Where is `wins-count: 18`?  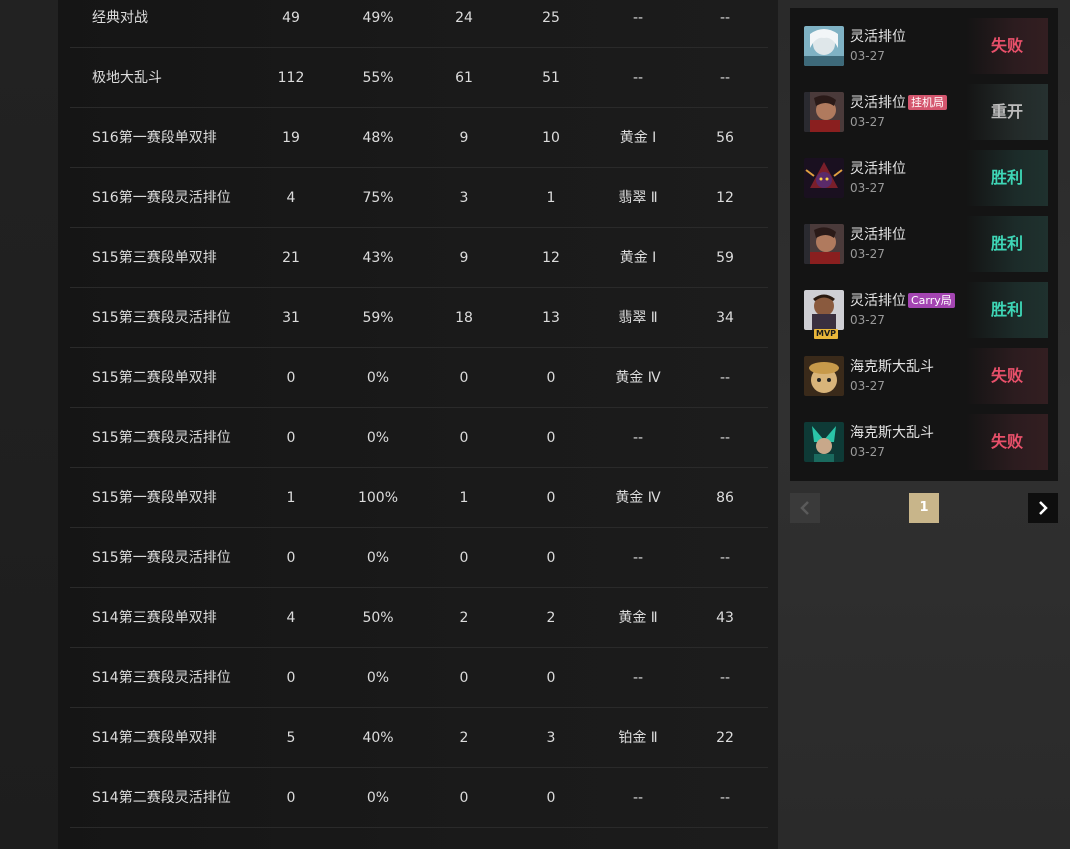 wins-count: 18 is located at coordinates (464, 318).